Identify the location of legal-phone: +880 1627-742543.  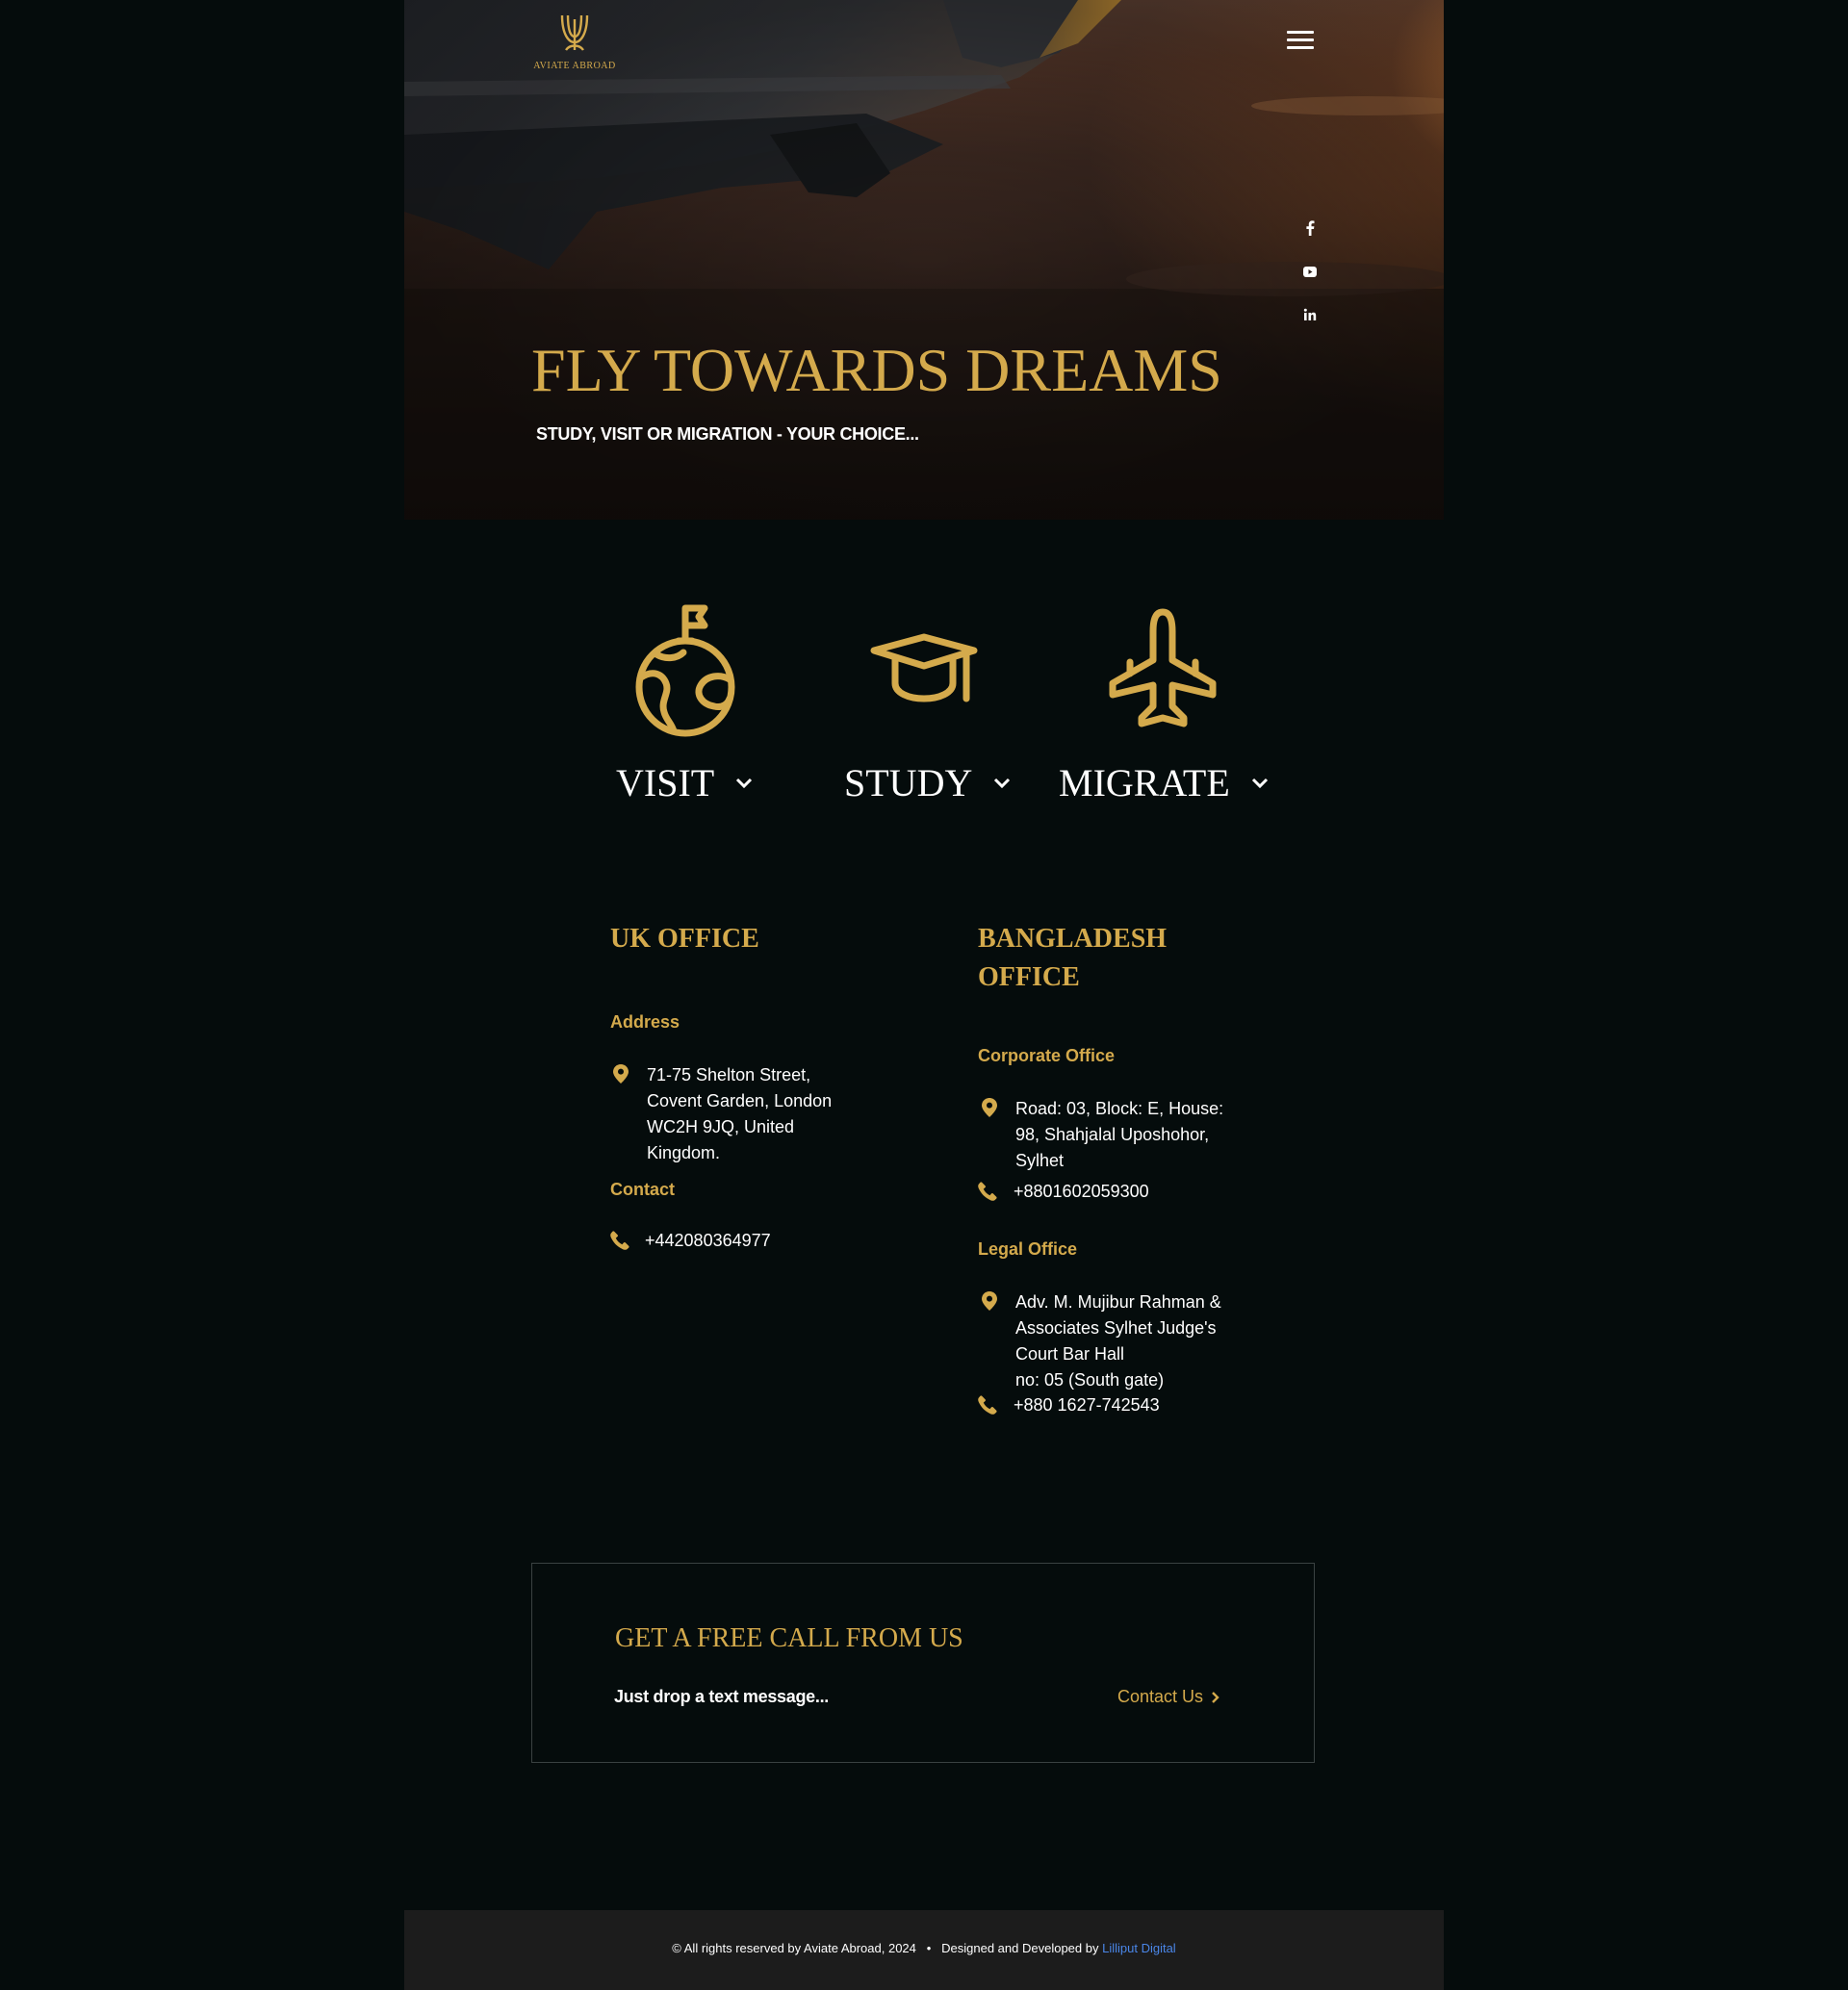
(1087, 1405).